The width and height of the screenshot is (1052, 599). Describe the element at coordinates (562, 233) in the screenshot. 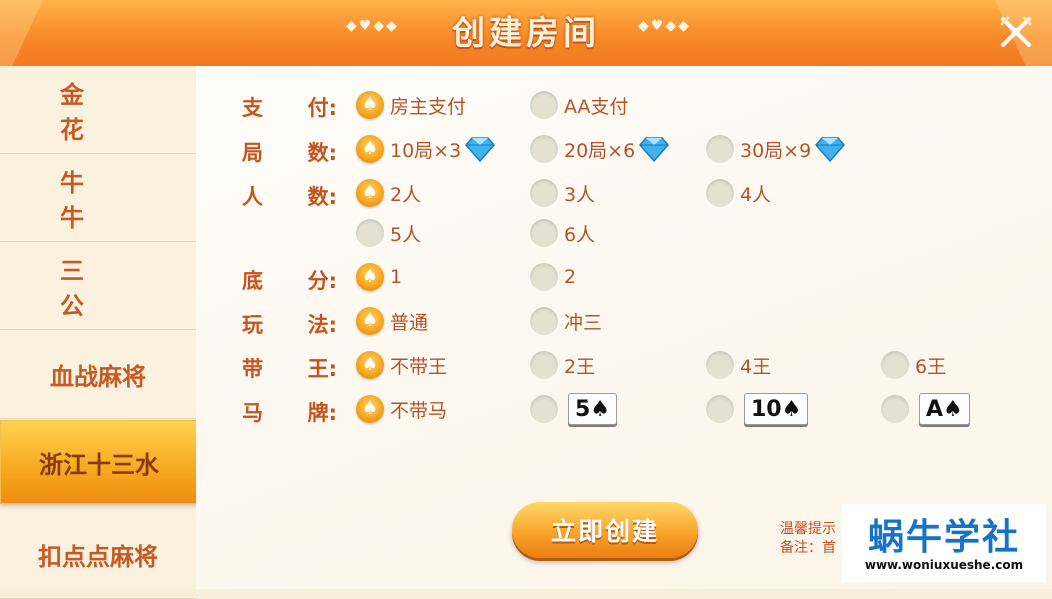

I see `option-6-players: 6人` at that location.